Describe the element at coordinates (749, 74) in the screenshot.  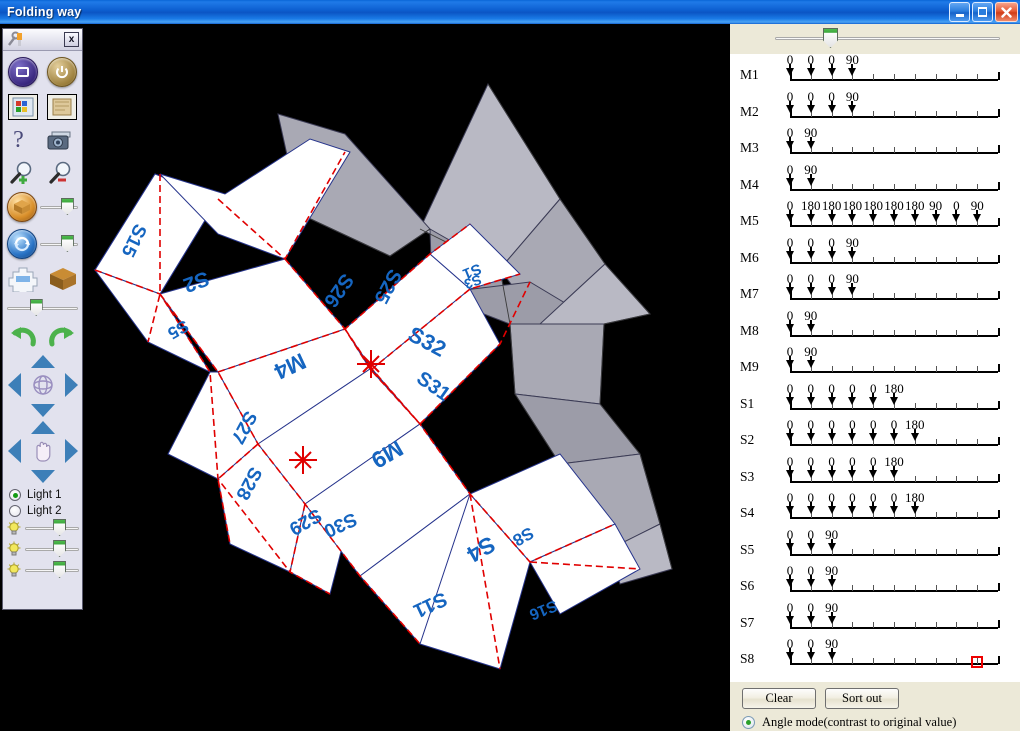
I see `angle-row-label: M1` at that location.